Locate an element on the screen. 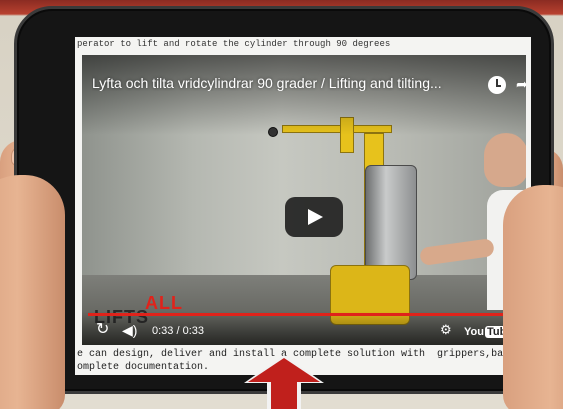 Image resolution: width=563 pixels, height=409 pixels. left-hand is located at coordinates (32, 292).